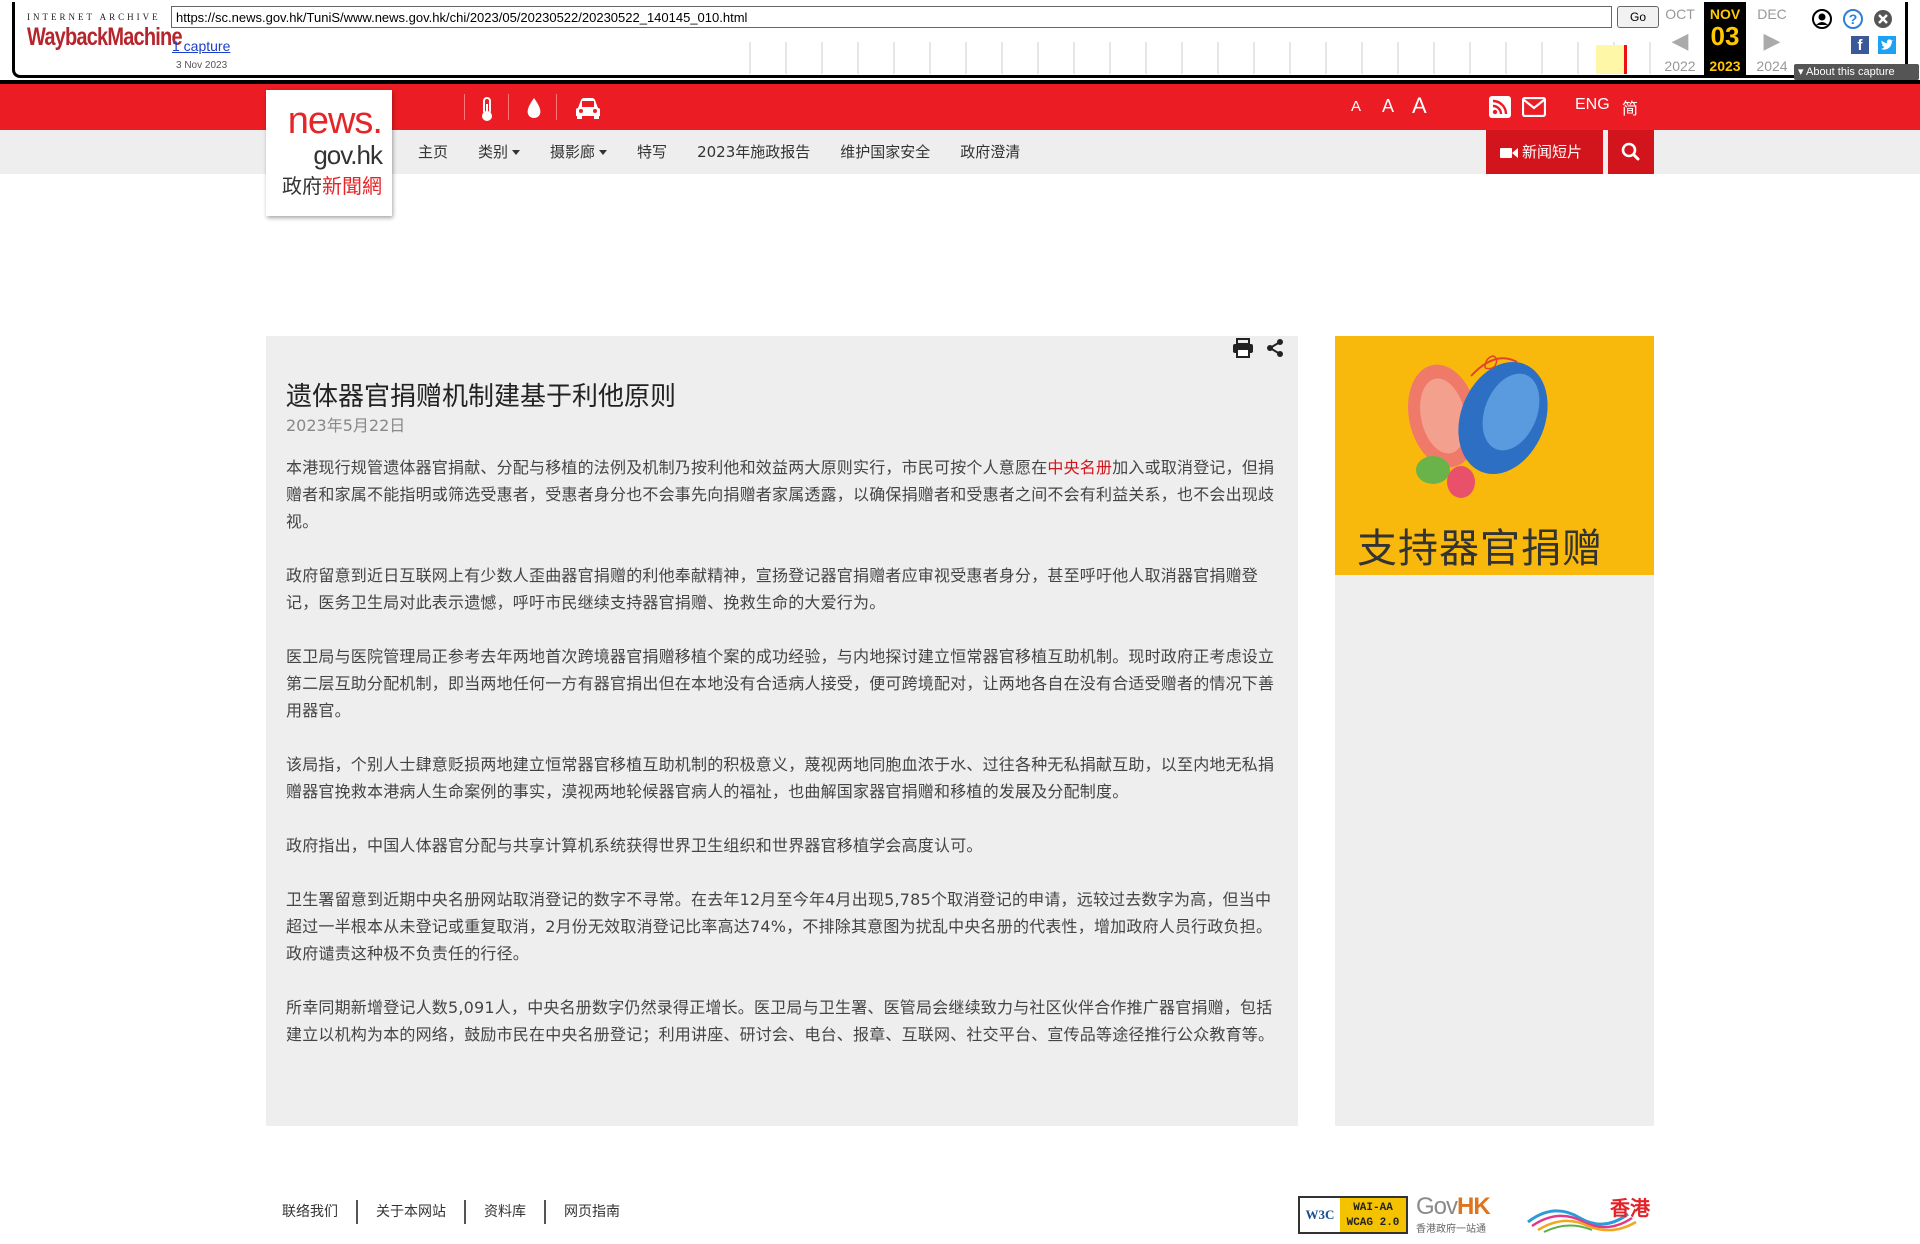 Image resolution: width=1920 pixels, height=1244 pixels. I want to click on wayback-cal-prev-month: OCT, so click(1680, 14).